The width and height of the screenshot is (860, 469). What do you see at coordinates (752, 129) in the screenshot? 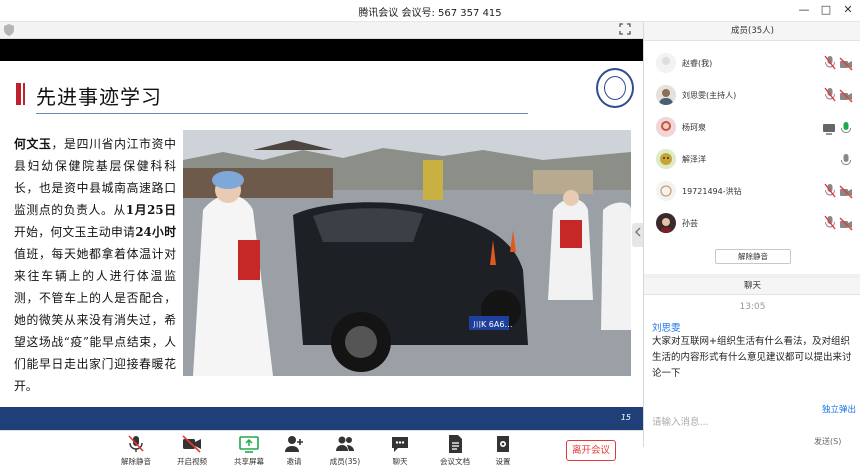
I see `member-row: 杨珂泉` at bounding box center [752, 129].